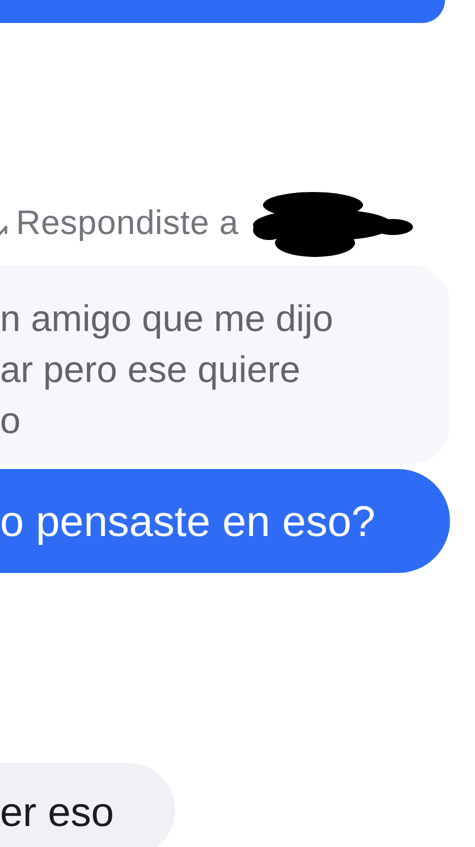 This screenshot has height=847, width=475. I want to click on quoted-text-line: o, so click(11, 421).